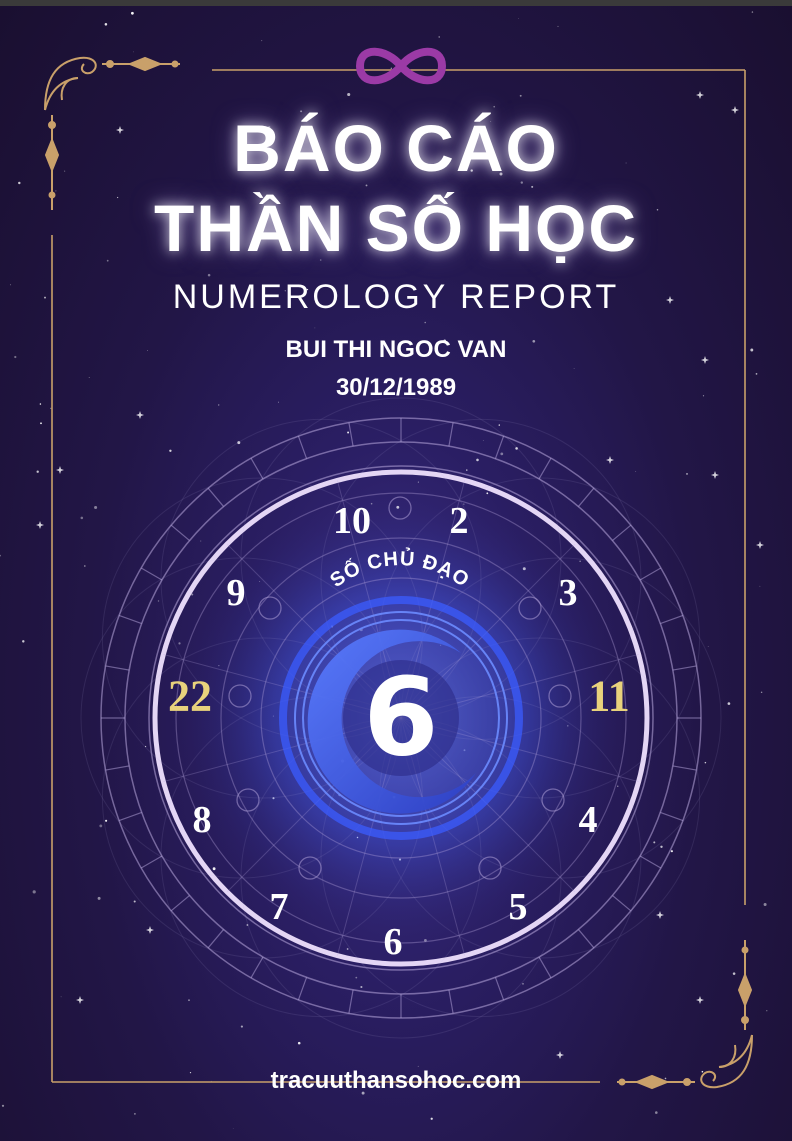  I want to click on life-path-number: 6, so click(401, 718).